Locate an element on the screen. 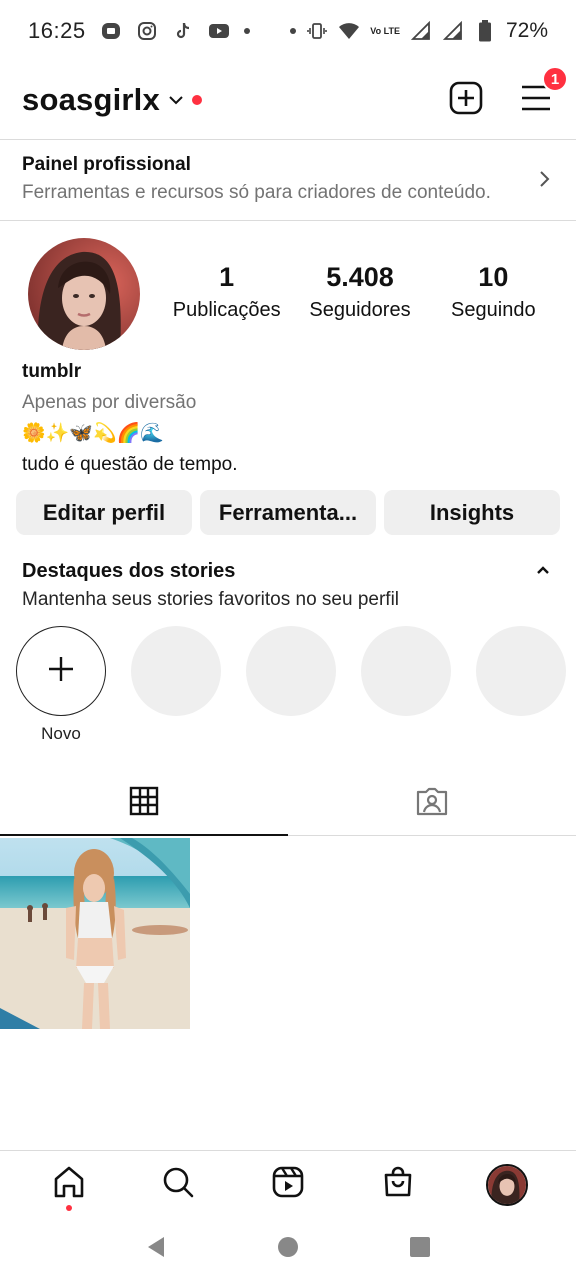 This screenshot has height=1280, width=576. back-icon is located at coordinates (156, 1249).